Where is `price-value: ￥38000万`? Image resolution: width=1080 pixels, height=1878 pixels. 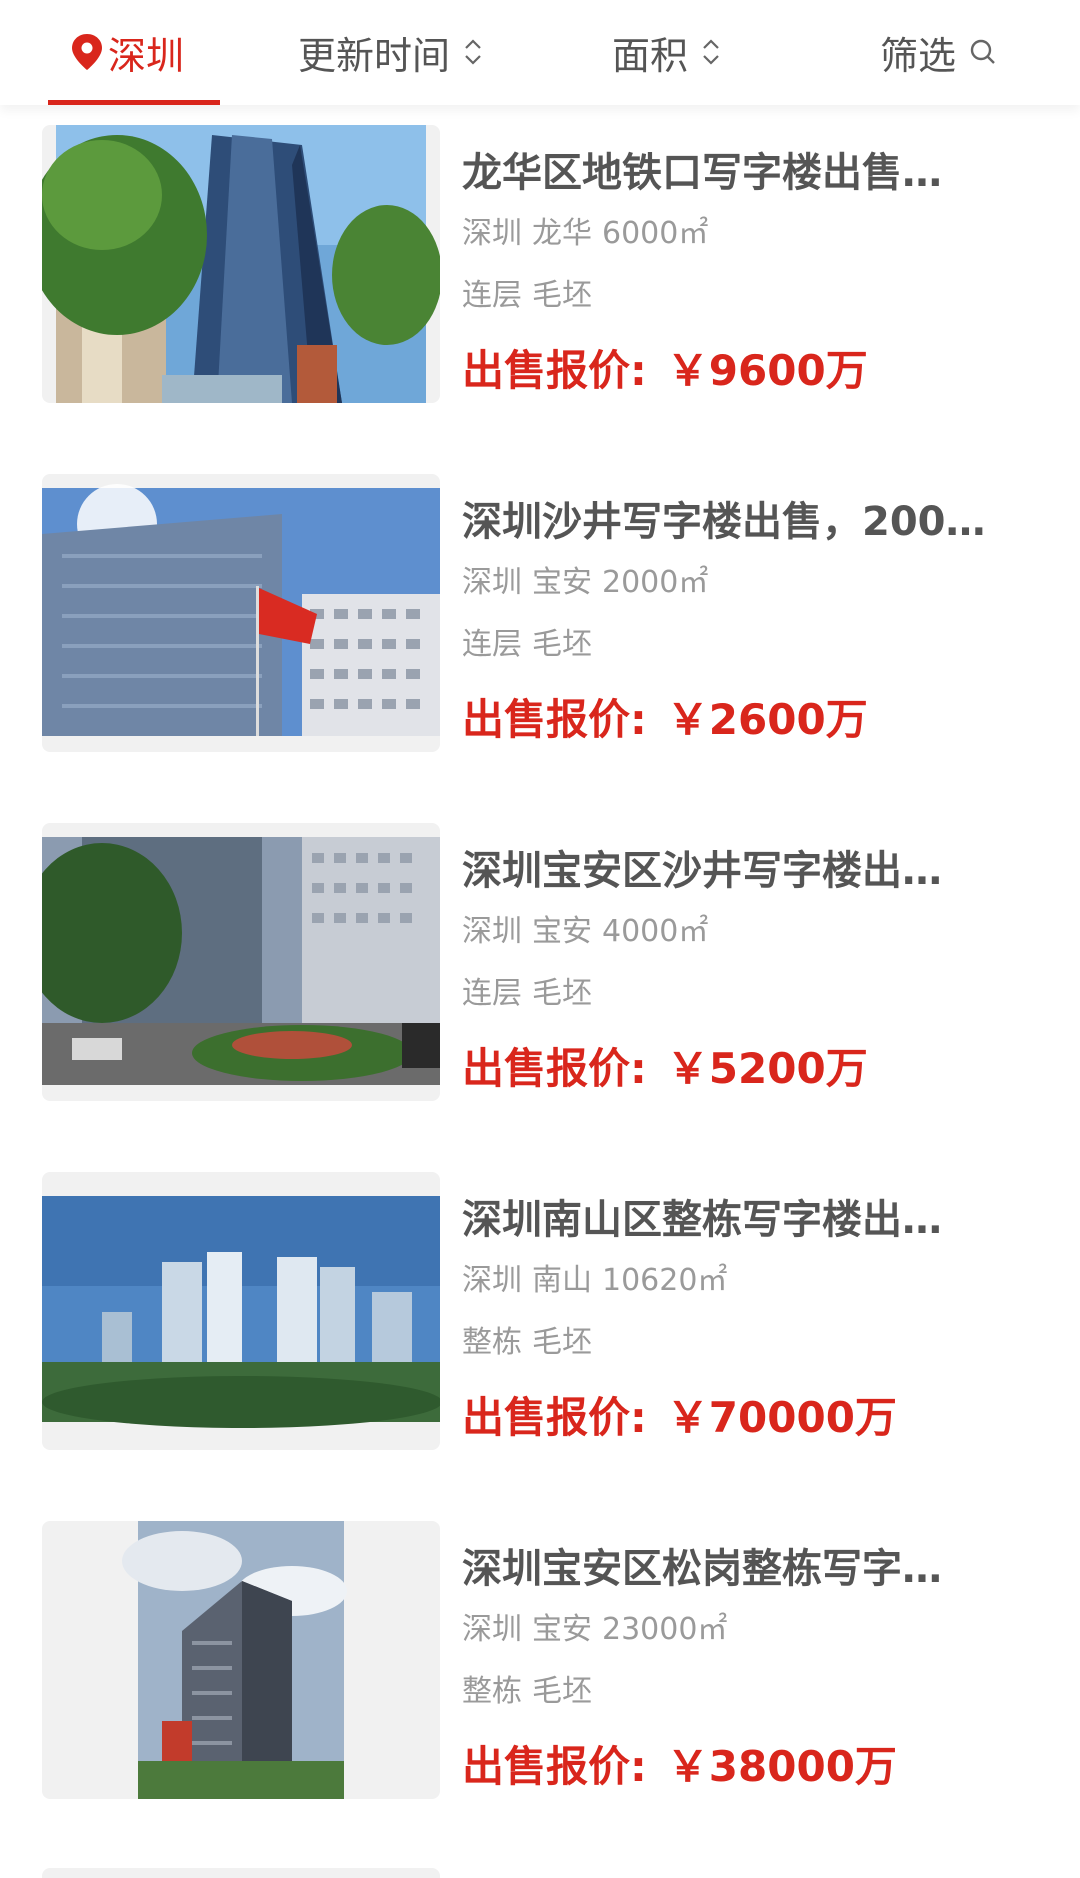
price-value: ￥38000万 is located at coordinates (781, 1766).